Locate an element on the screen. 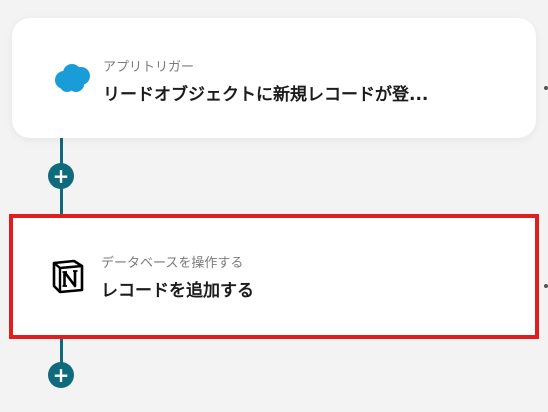 Image resolution: width=548 pixels, height=412 pixels. notion-icon is located at coordinates (70, 278).